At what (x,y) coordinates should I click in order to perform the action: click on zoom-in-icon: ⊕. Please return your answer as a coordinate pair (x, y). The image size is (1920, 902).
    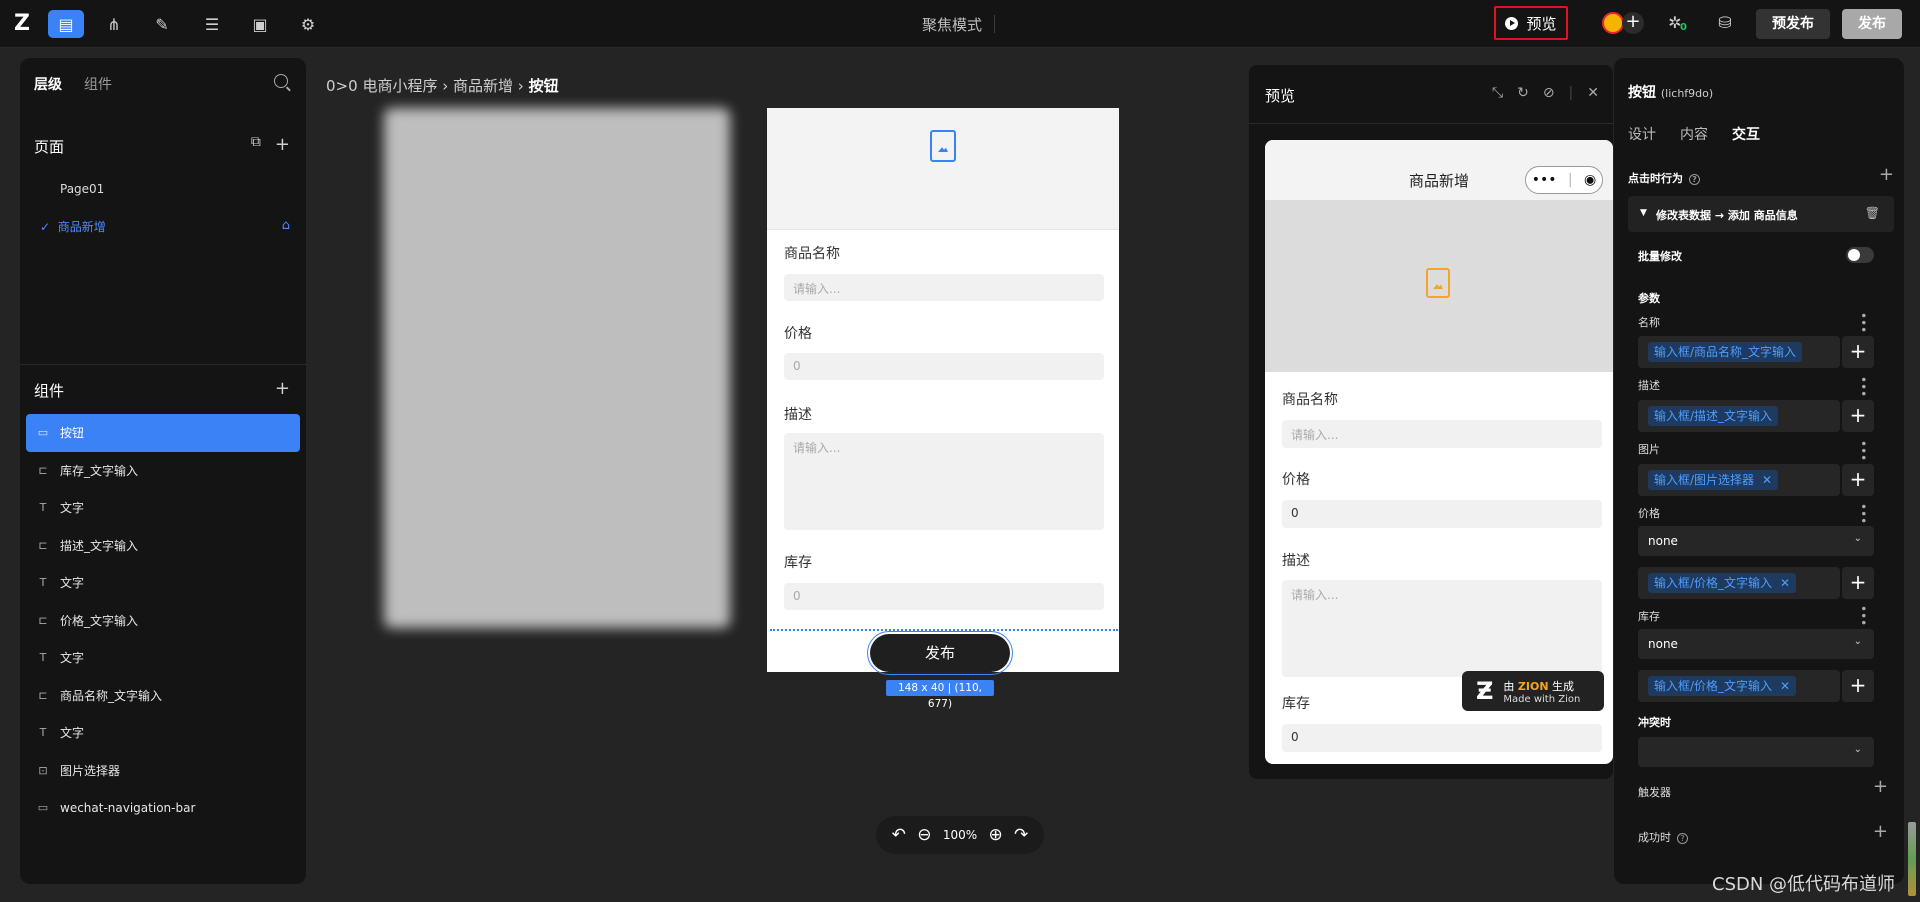
    Looking at the image, I should click on (995, 835).